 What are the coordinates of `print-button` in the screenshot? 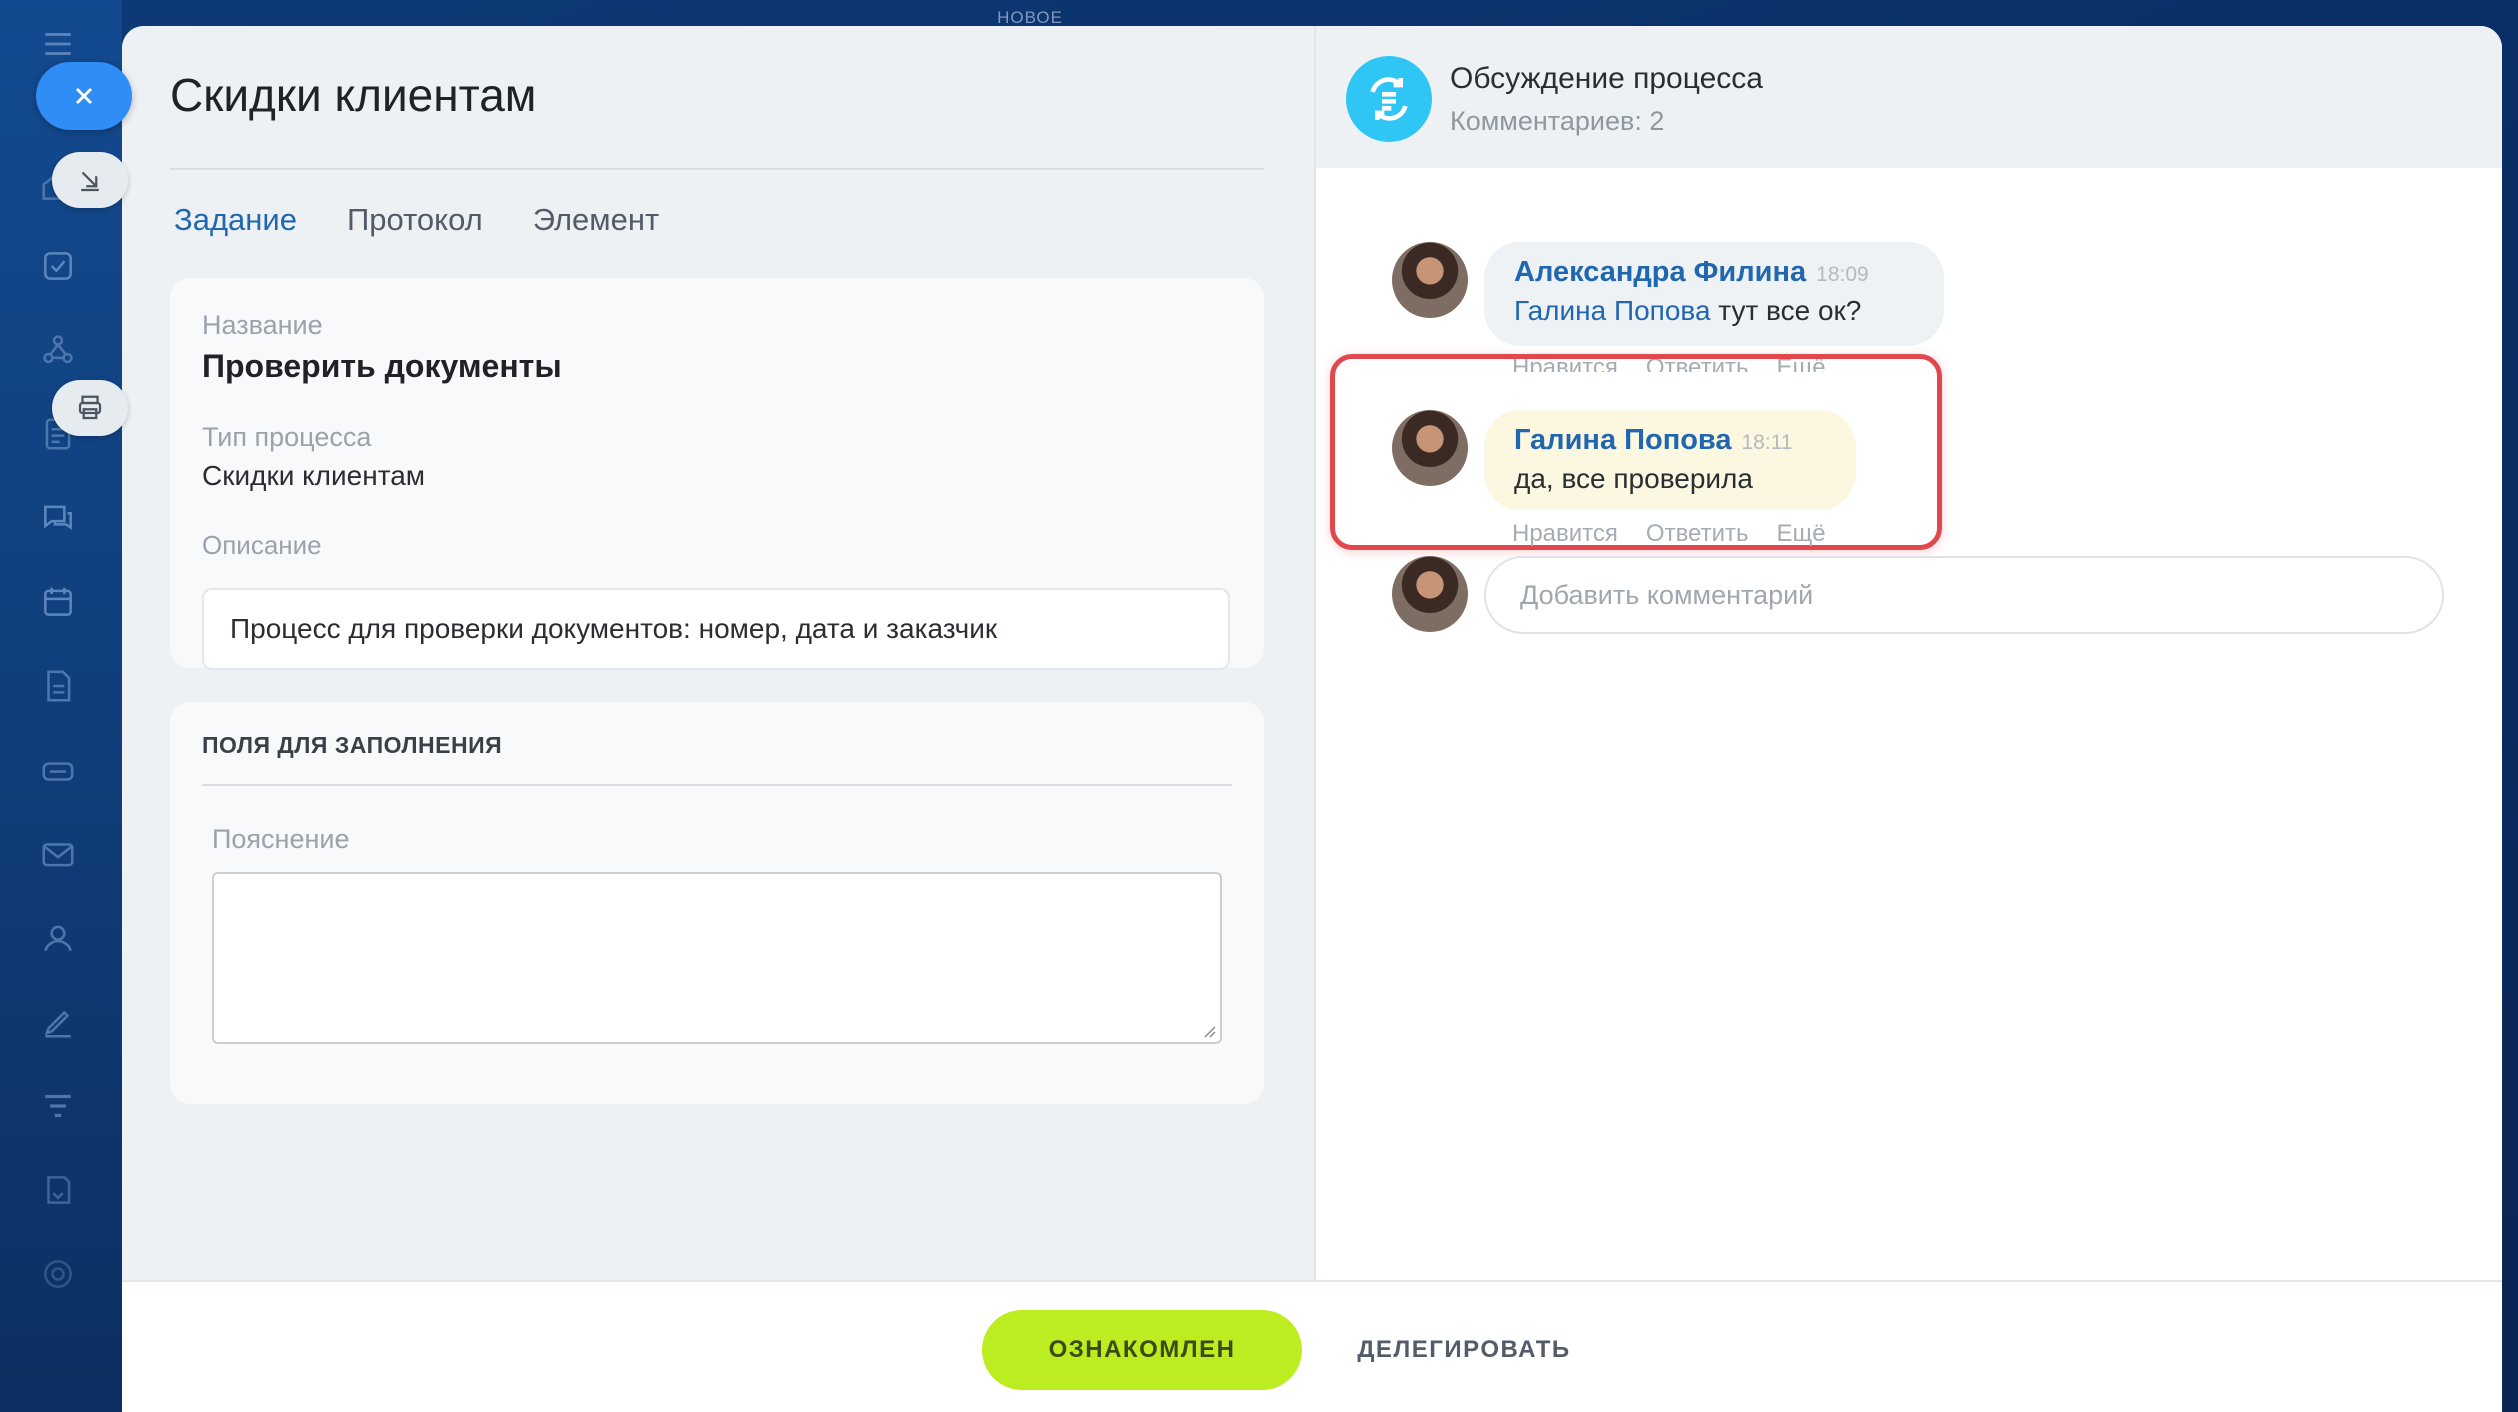 It's located at (90, 408).